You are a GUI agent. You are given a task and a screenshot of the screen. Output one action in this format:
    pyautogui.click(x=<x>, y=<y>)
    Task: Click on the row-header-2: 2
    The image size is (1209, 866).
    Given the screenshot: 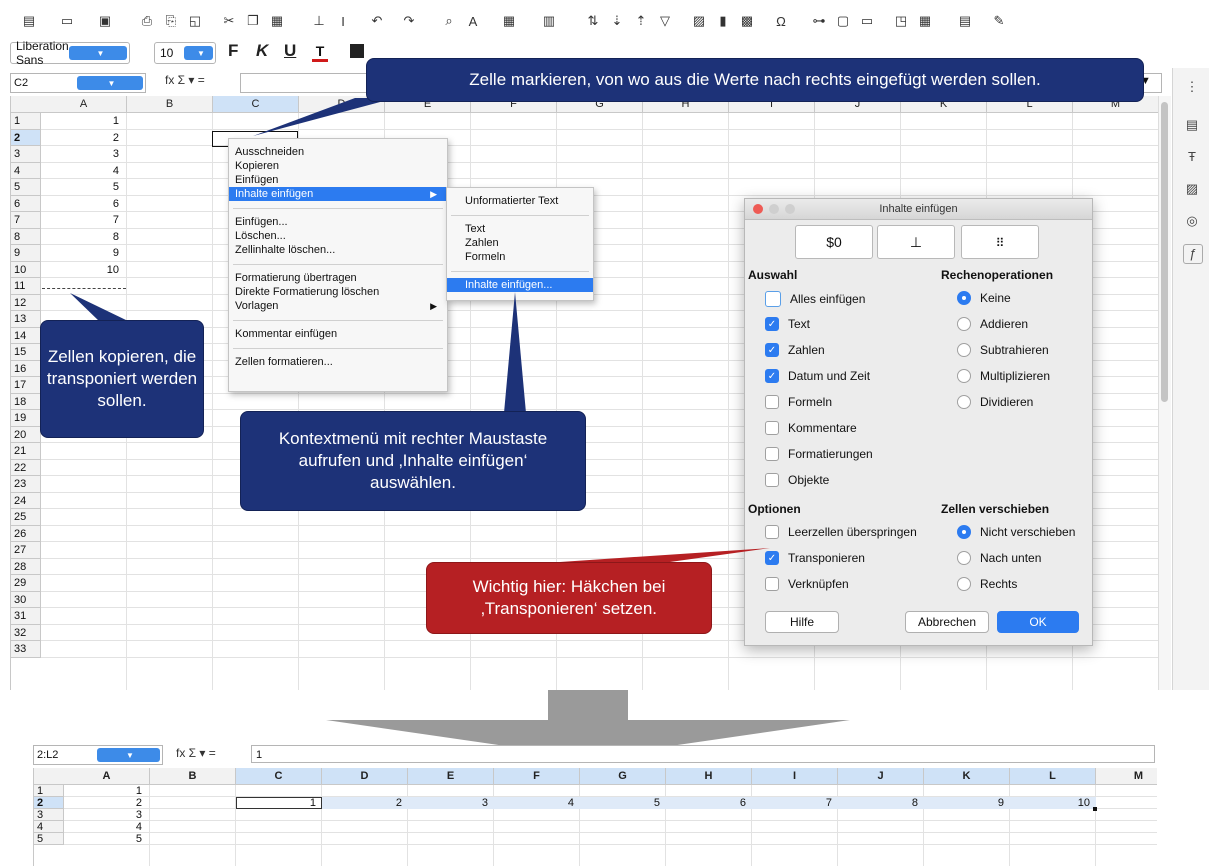 What is the action you would take?
    pyautogui.click(x=49, y=803)
    